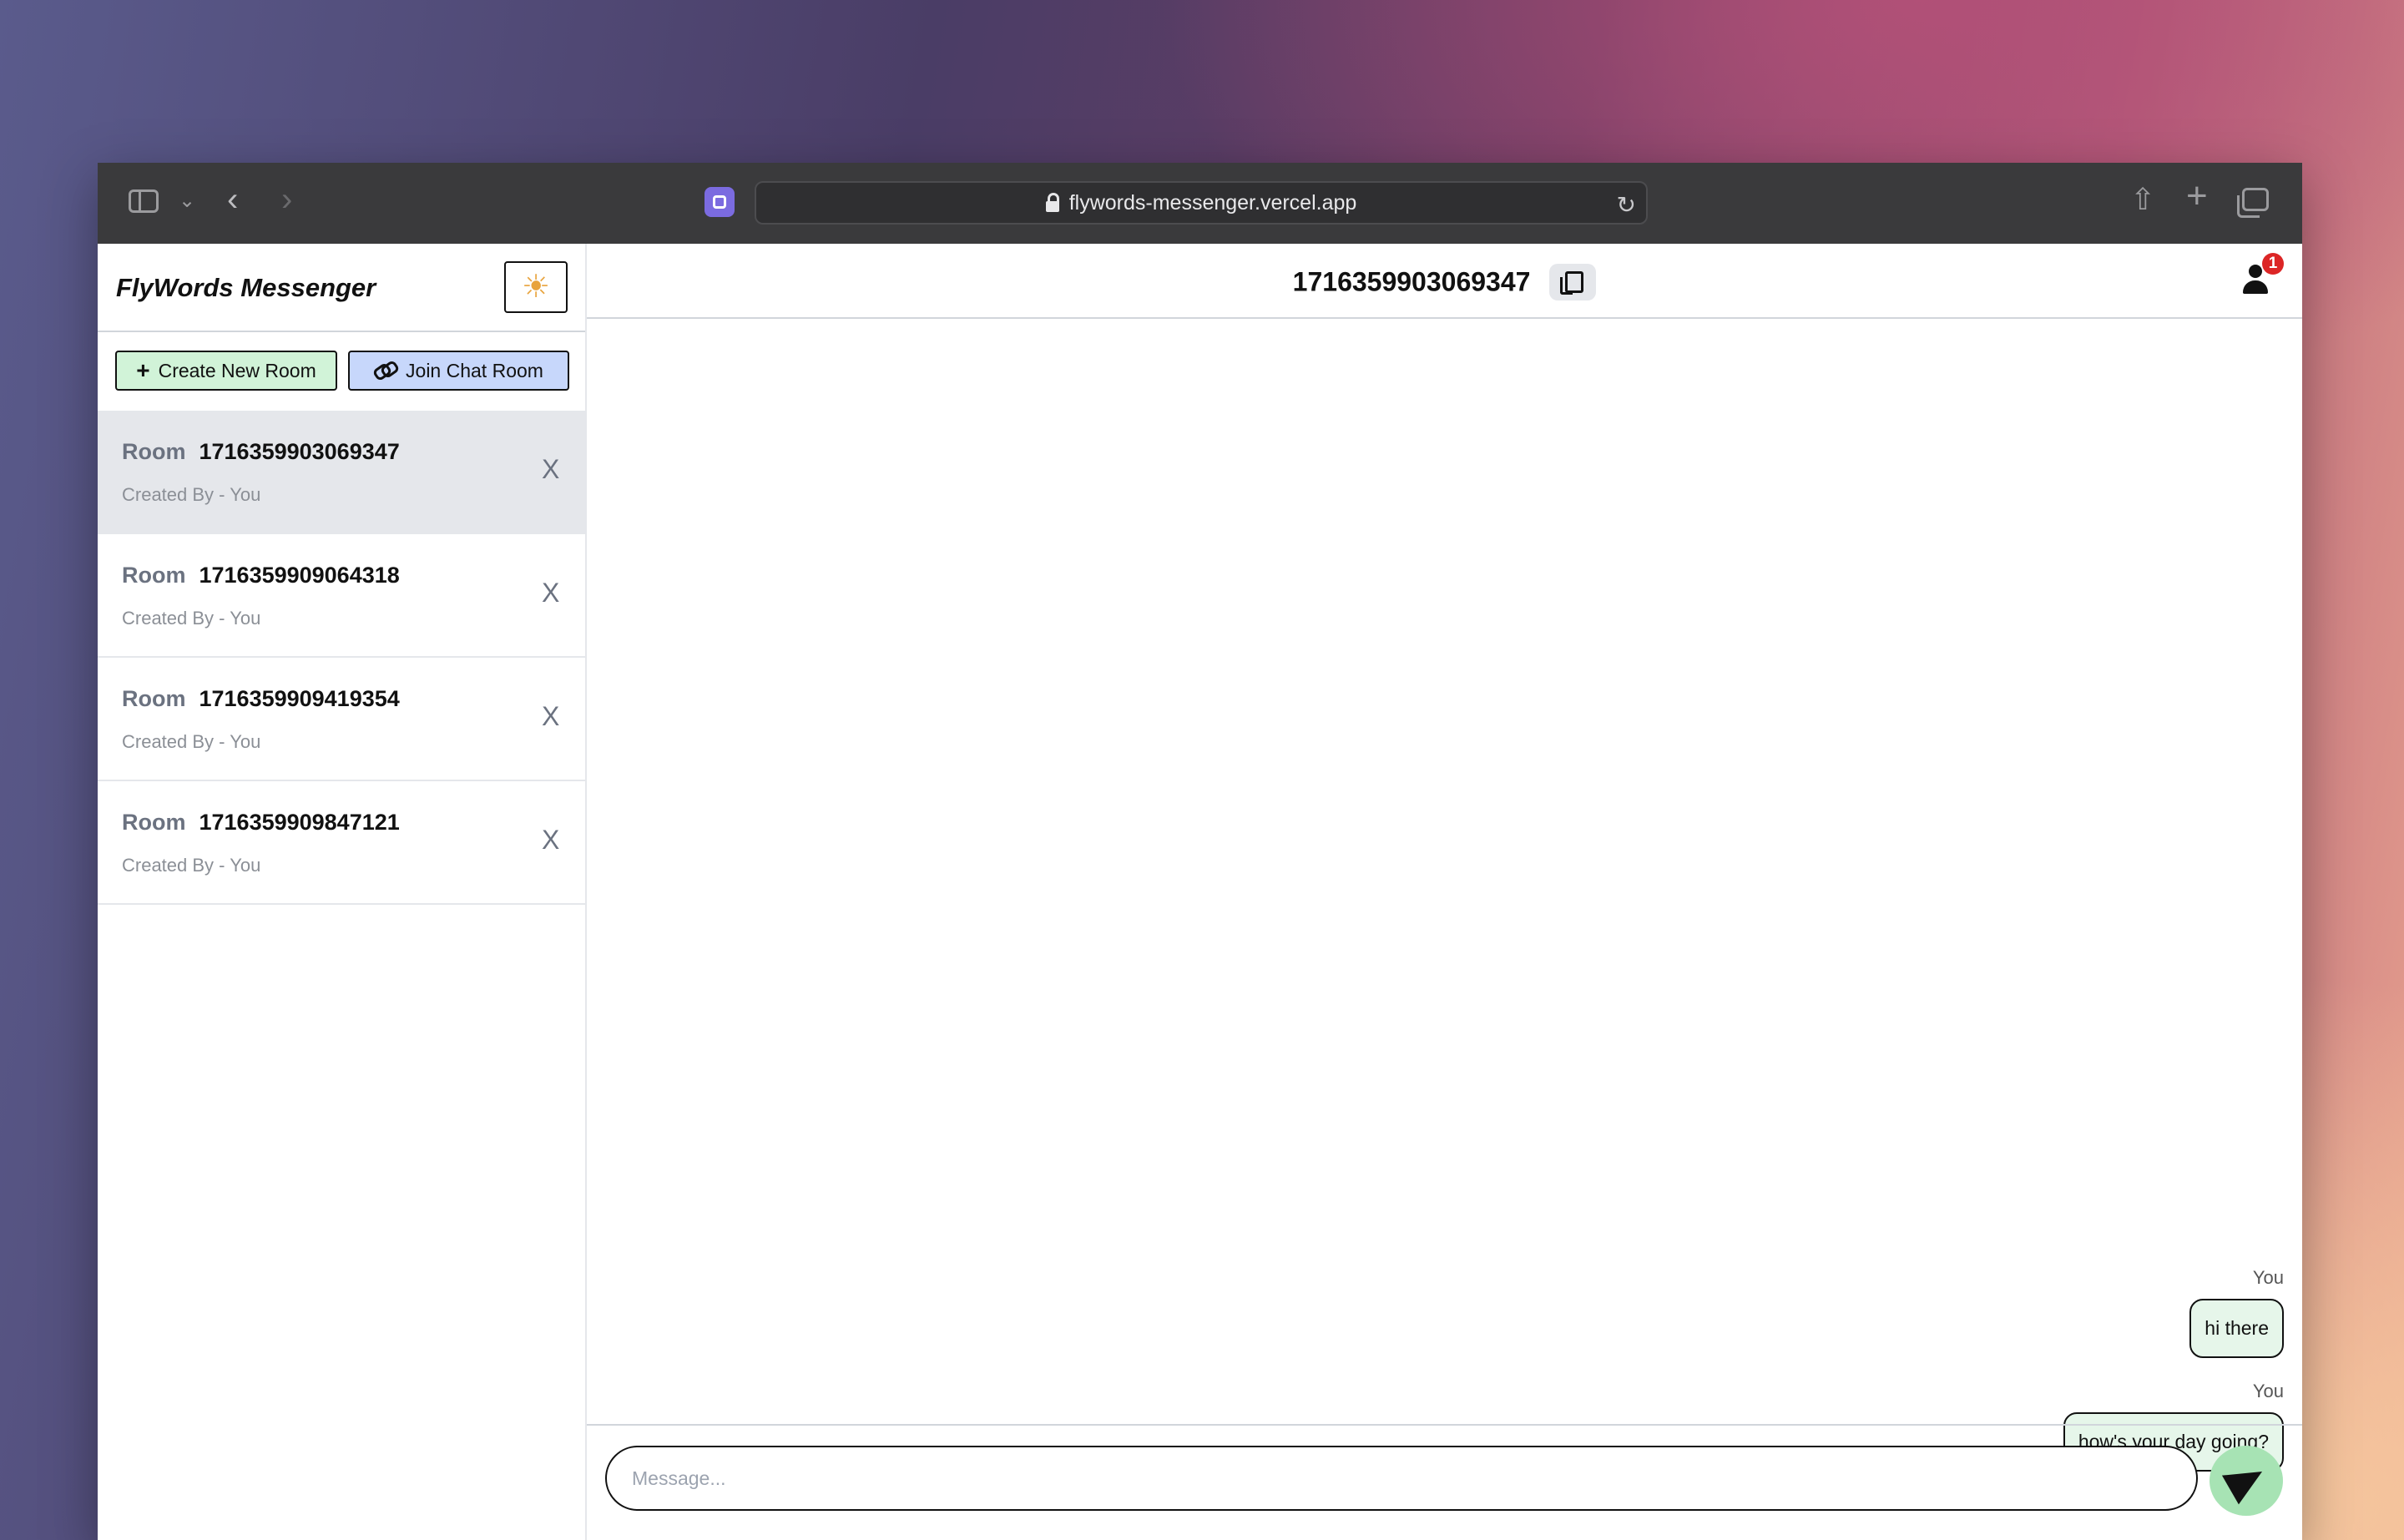 The width and height of the screenshot is (2404, 1540). I want to click on sun-icon: ☀, so click(536, 287).